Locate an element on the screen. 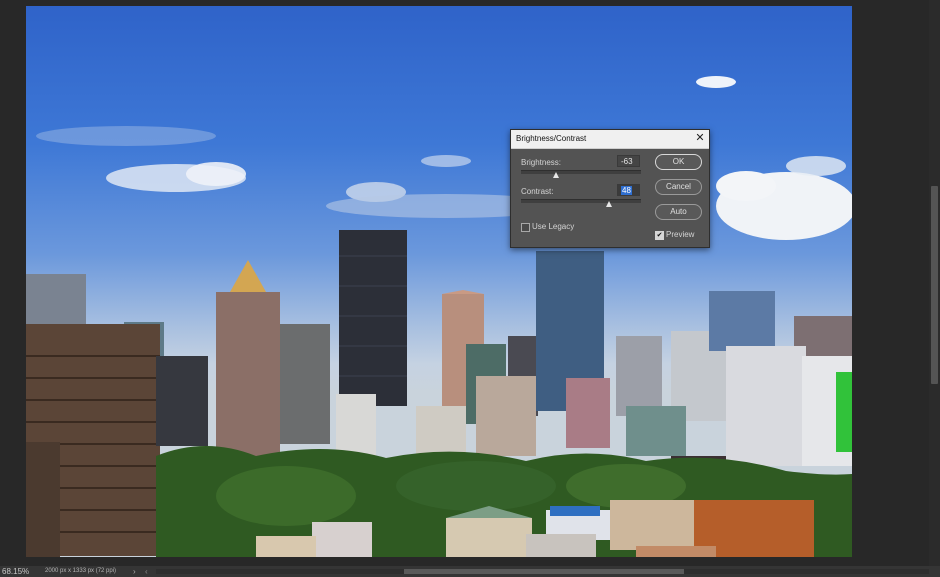  contrast-value-selected: 48 is located at coordinates (626, 190).